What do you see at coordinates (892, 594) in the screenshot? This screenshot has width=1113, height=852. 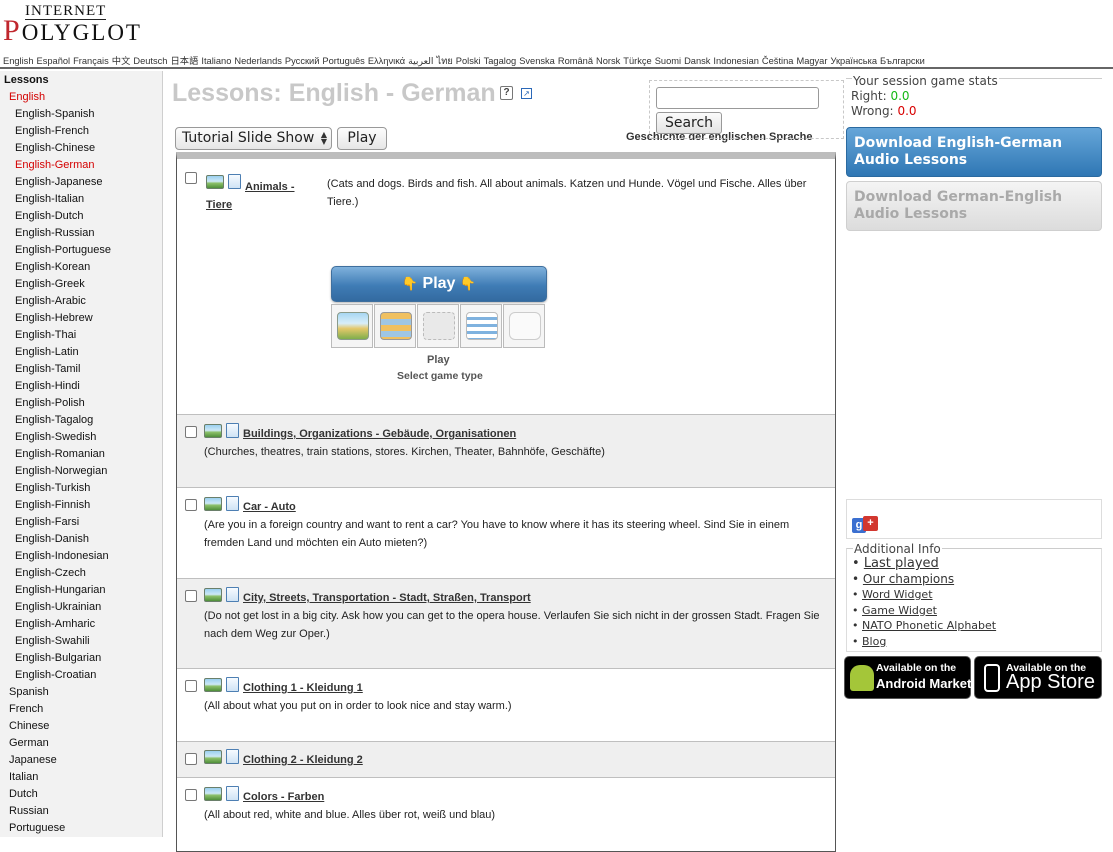 I see `info-link-word-widget: • Word Widget` at bounding box center [892, 594].